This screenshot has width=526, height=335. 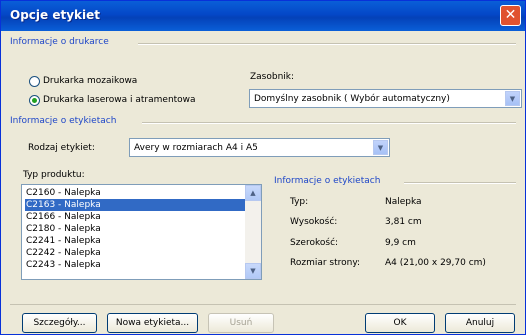 What do you see at coordinates (400, 323) in the screenshot?
I see `ok-button: OK` at bounding box center [400, 323].